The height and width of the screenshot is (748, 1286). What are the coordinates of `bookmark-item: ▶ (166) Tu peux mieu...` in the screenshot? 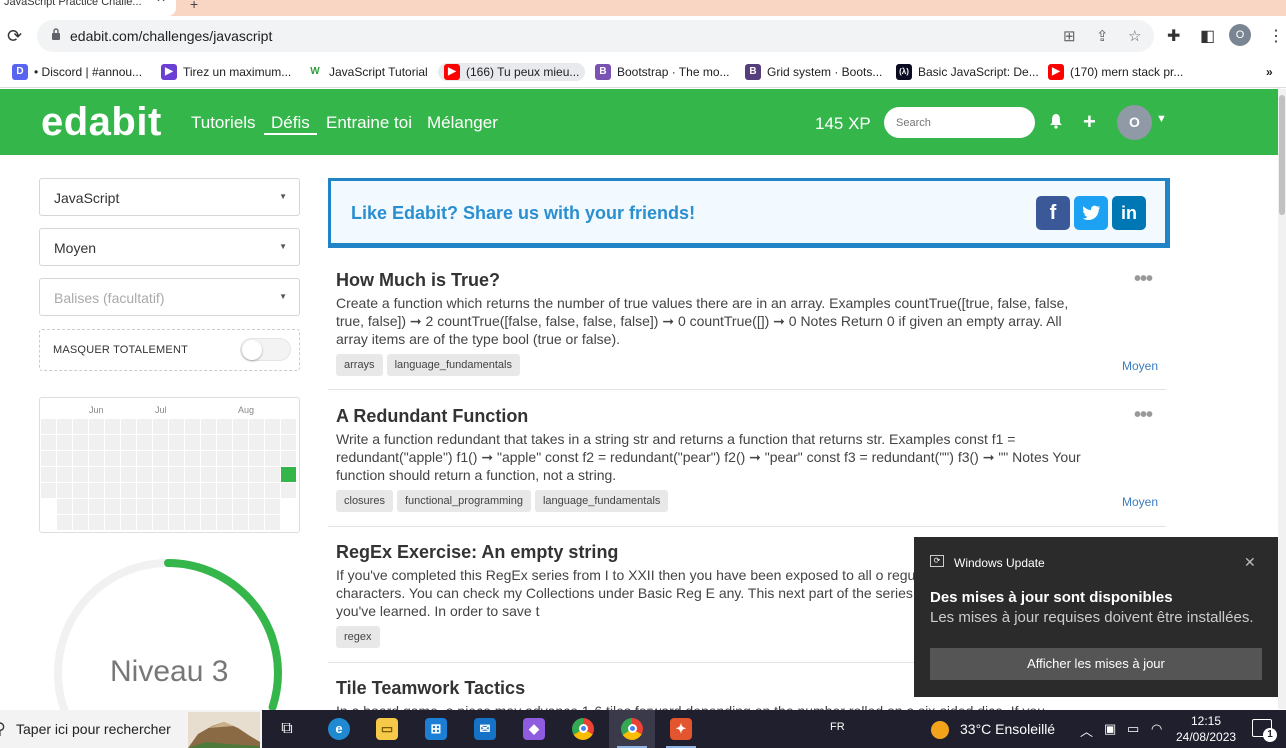 It's located at (512, 72).